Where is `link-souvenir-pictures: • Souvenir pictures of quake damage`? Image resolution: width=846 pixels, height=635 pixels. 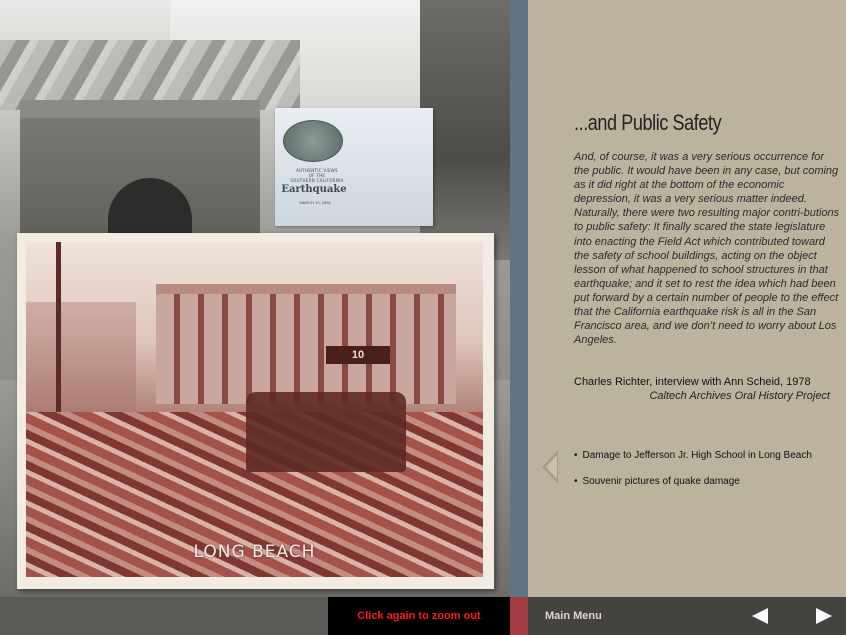
link-souvenir-pictures: • Souvenir pictures of quake damage is located at coordinates (657, 481).